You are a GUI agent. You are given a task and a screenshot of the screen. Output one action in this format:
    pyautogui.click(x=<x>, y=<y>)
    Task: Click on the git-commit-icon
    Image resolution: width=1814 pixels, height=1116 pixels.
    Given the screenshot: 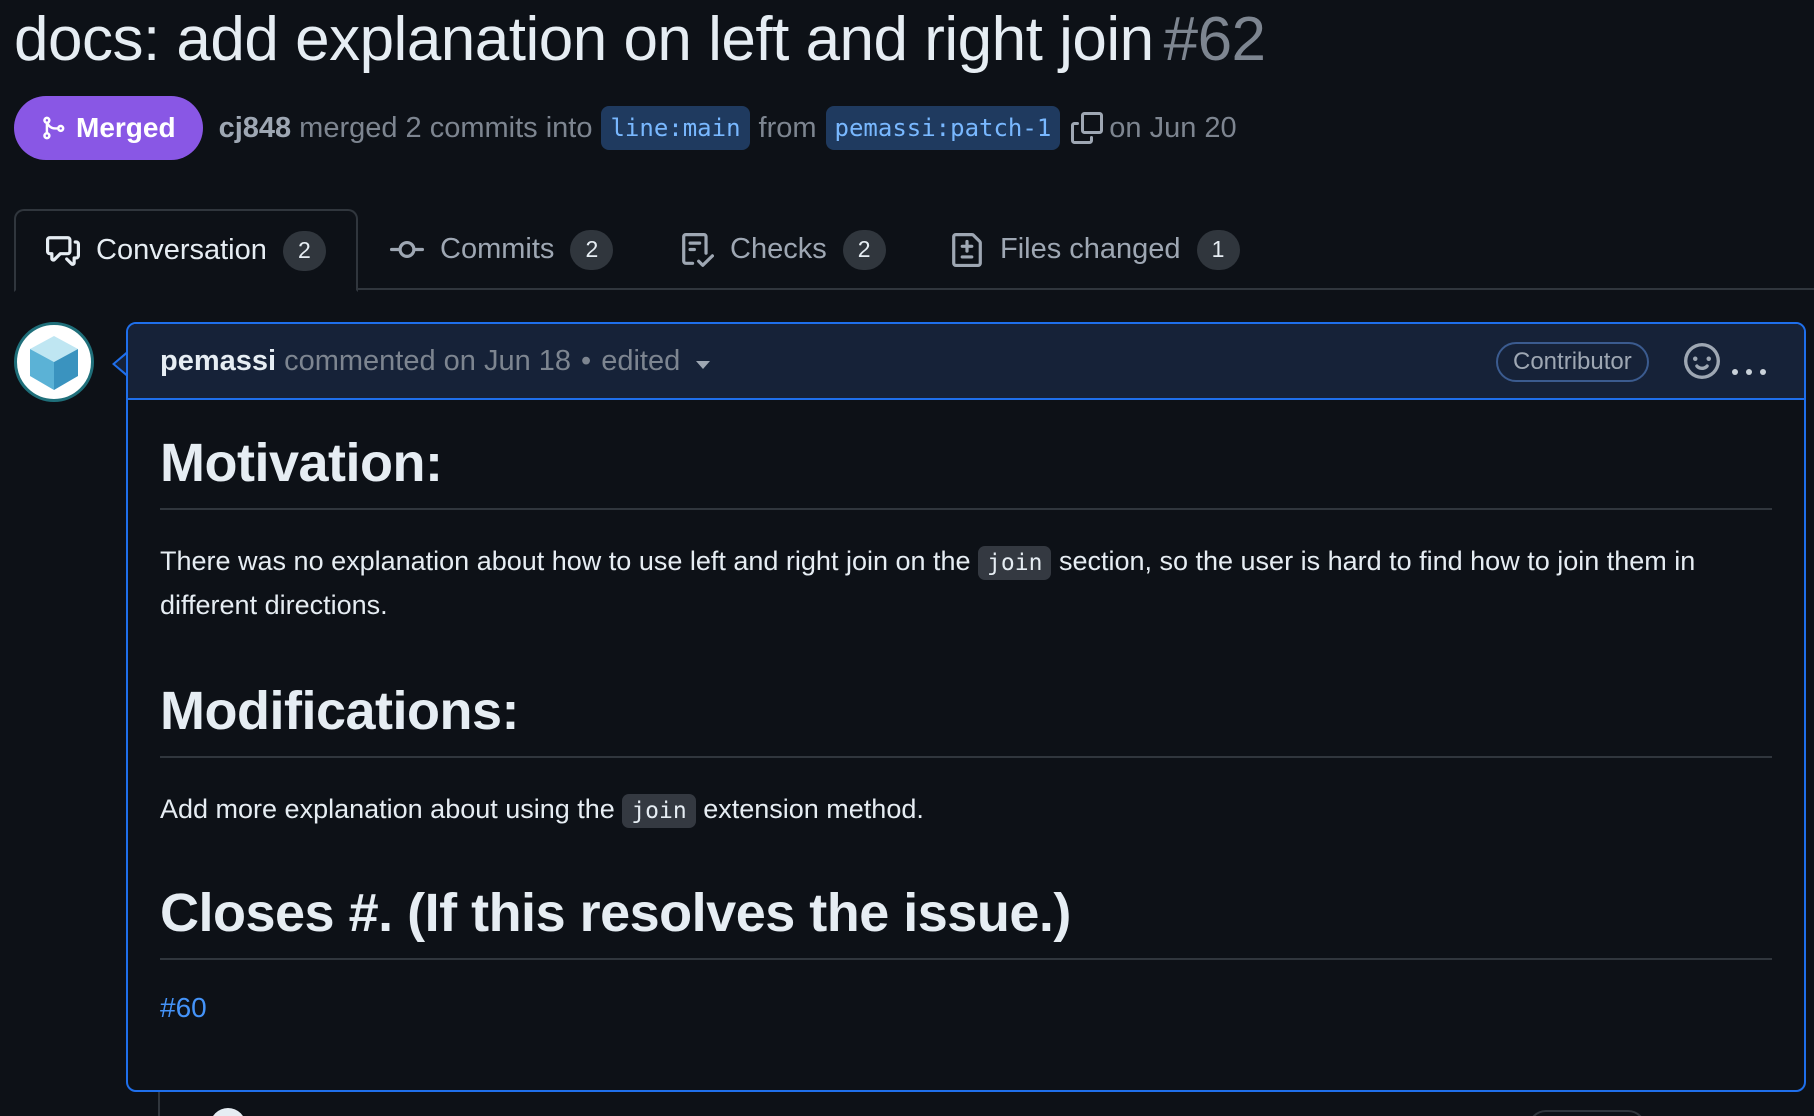 What is the action you would take?
    pyautogui.click(x=407, y=249)
    